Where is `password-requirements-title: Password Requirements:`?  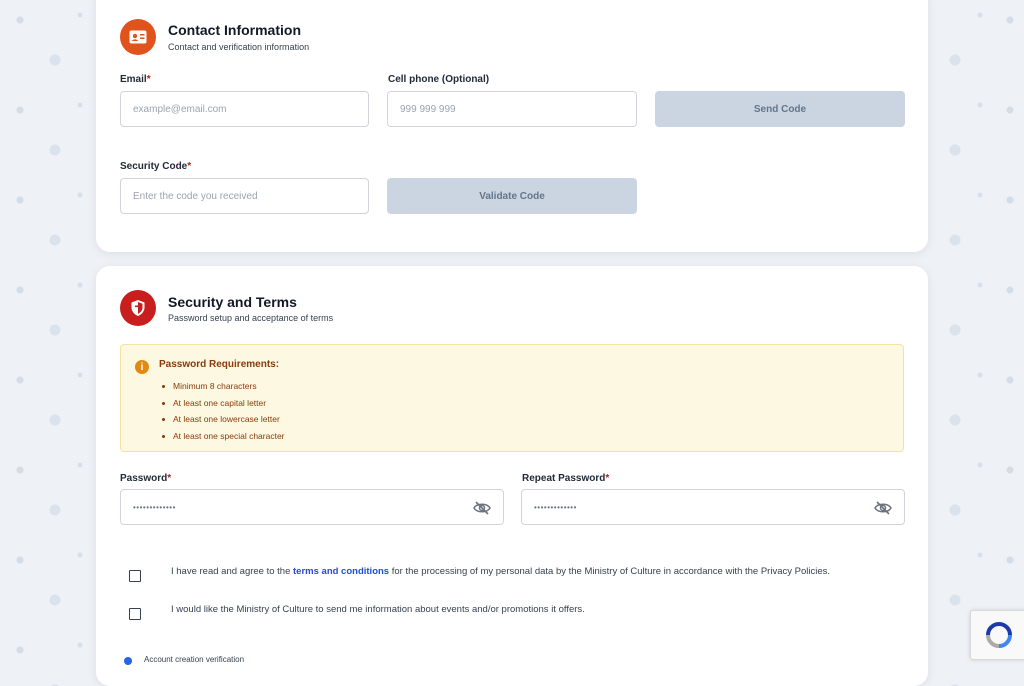 password-requirements-title: Password Requirements: is located at coordinates (219, 364).